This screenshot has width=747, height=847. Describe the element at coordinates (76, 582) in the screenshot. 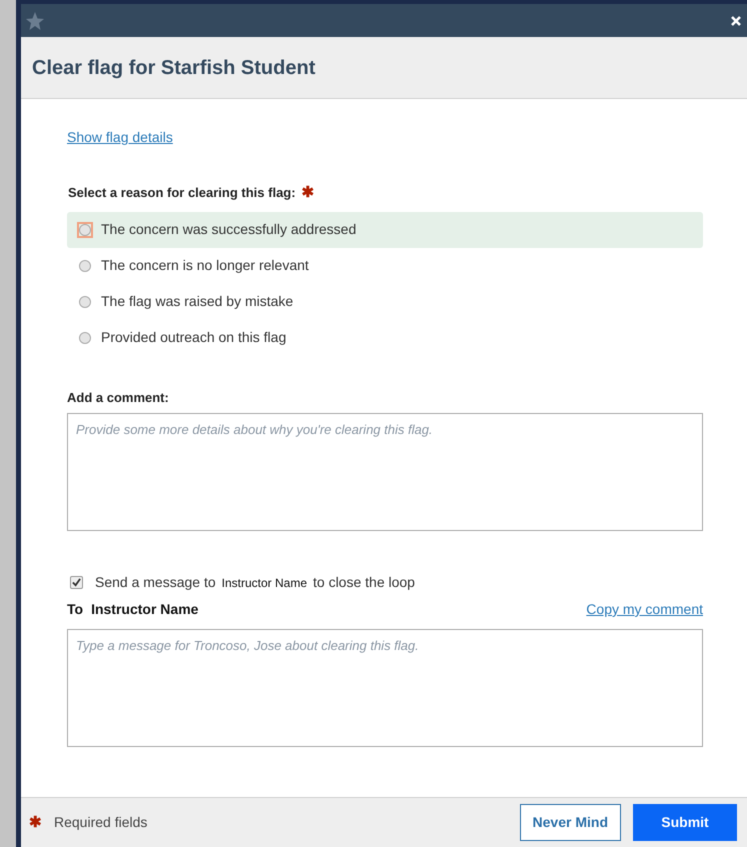

I see `send-message-checkbox` at that location.